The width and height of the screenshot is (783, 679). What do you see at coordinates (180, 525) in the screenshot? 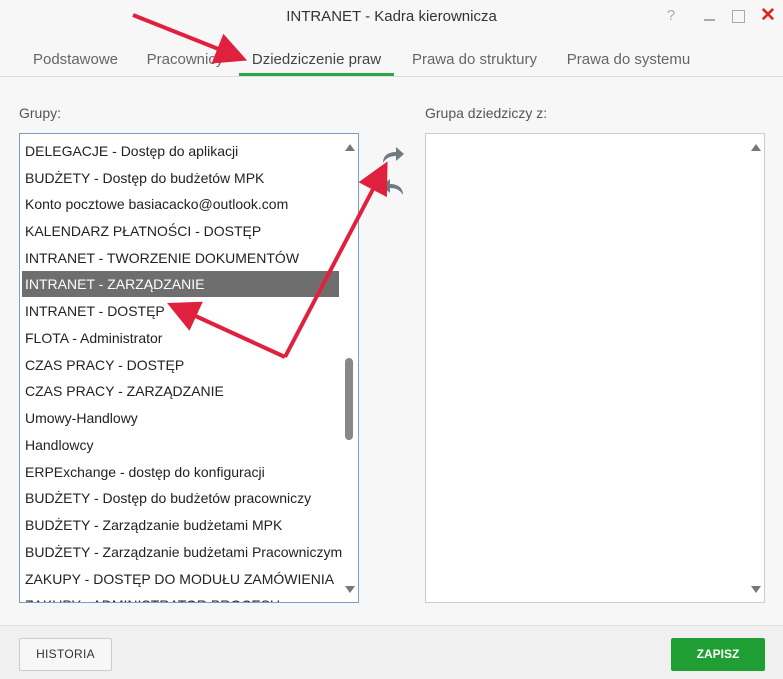
I see `list-item: BUDŻETY - Zarządzanie budżetami MPK` at bounding box center [180, 525].